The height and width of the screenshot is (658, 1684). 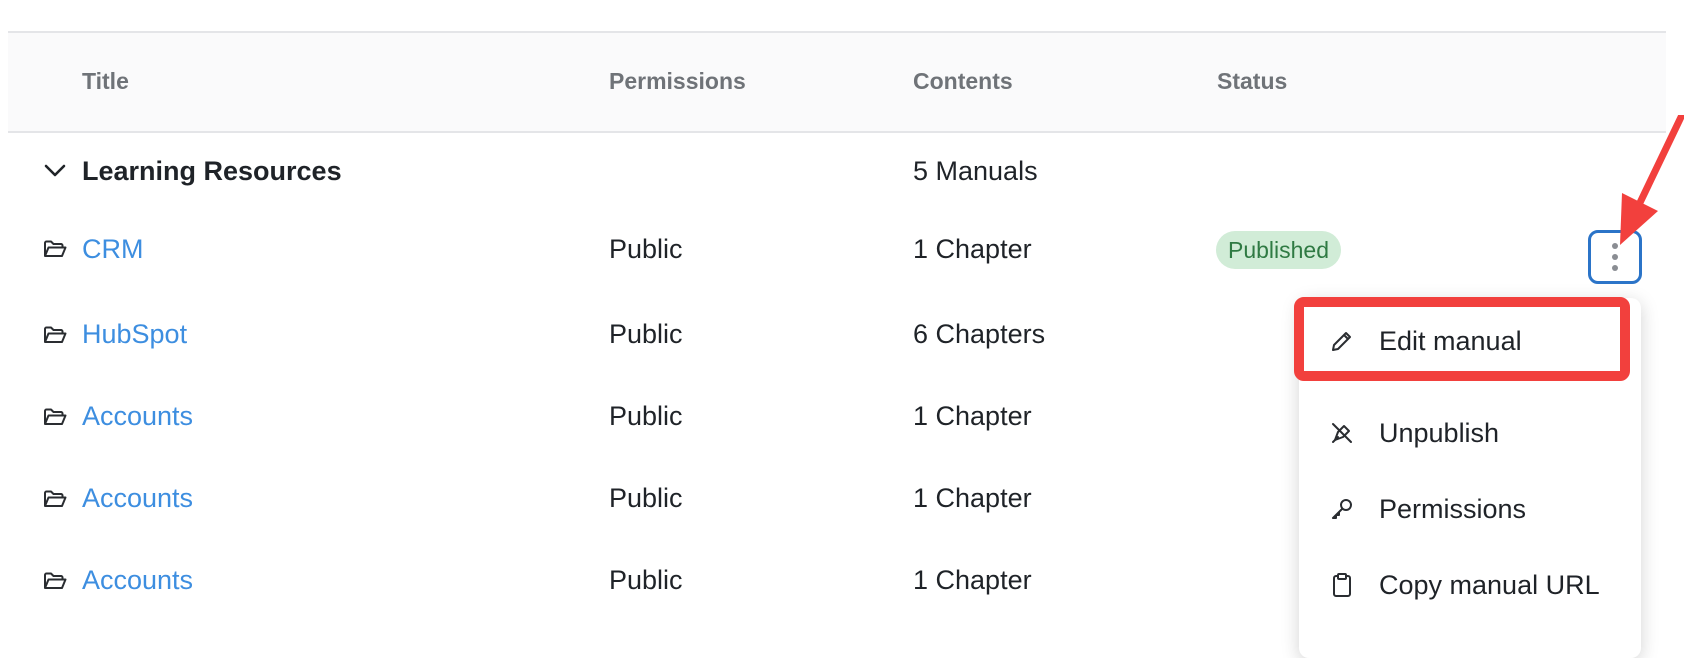 What do you see at coordinates (1439, 433) in the screenshot?
I see `menu-item-label: Unpublish` at bounding box center [1439, 433].